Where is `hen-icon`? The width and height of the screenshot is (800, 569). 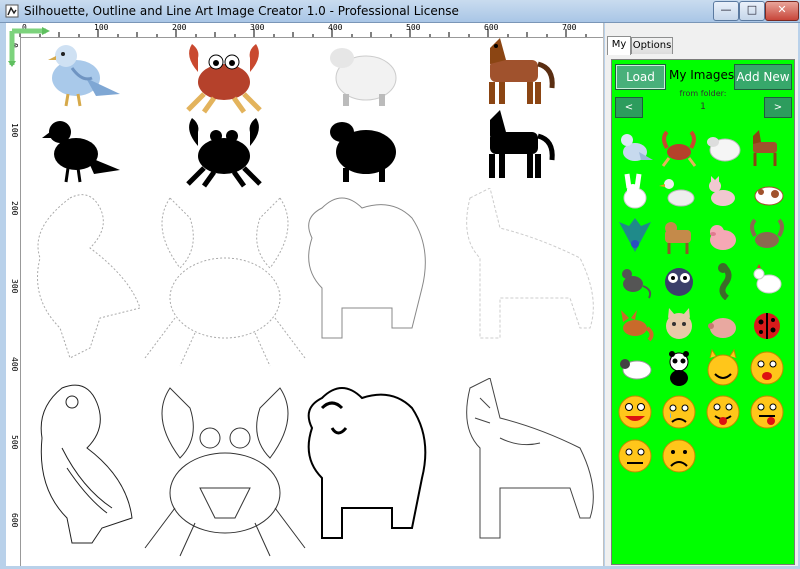
hen-icon is located at coordinates (767, 280).